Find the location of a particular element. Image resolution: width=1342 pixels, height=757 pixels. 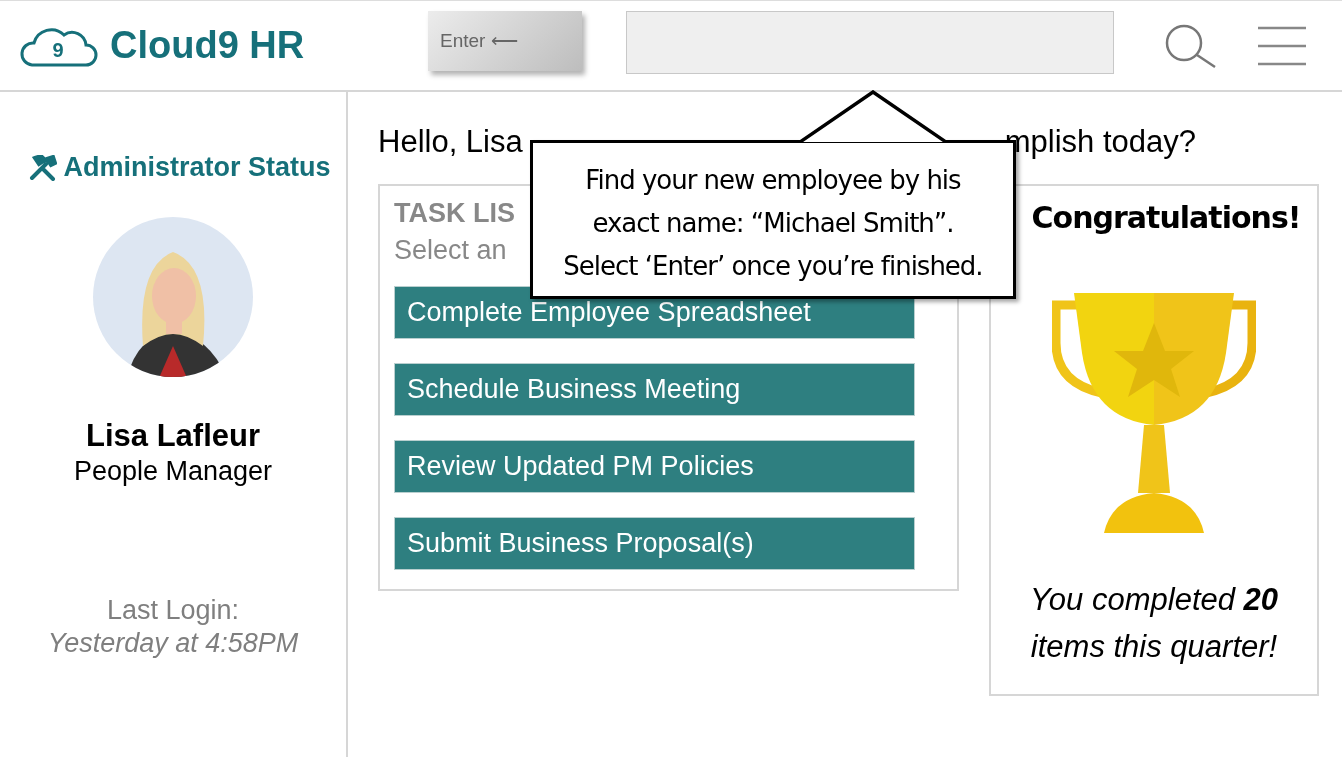

brand-name: Cloud9 HR is located at coordinates (207, 45).